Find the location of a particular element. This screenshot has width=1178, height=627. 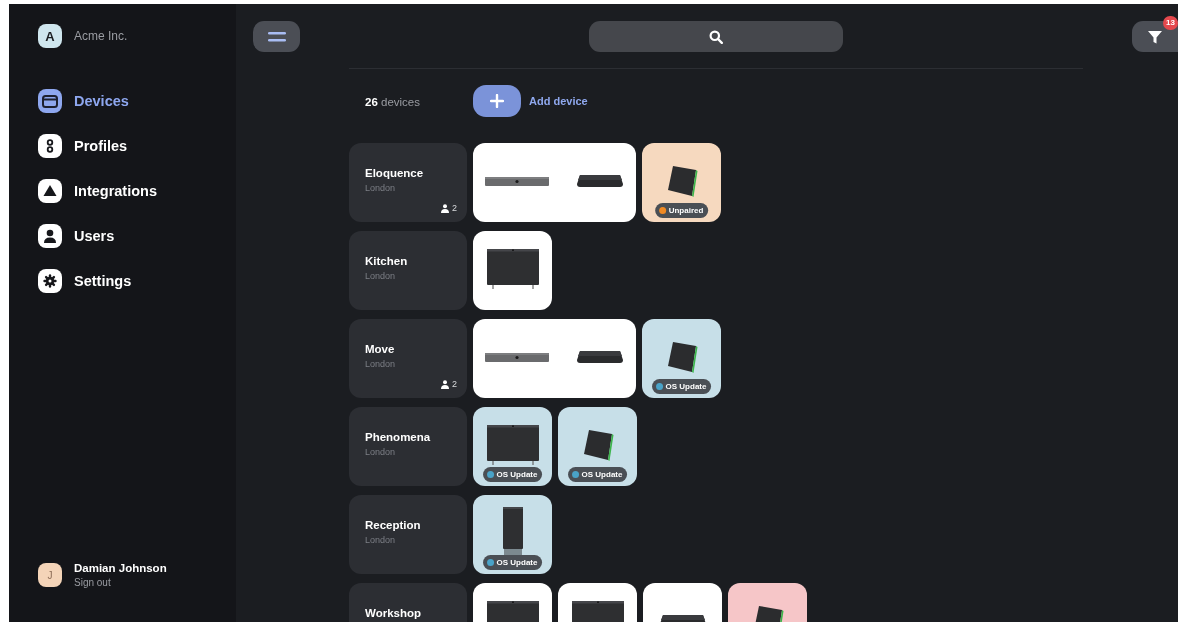

user-name: Damian Johnson is located at coordinates (120, 568).